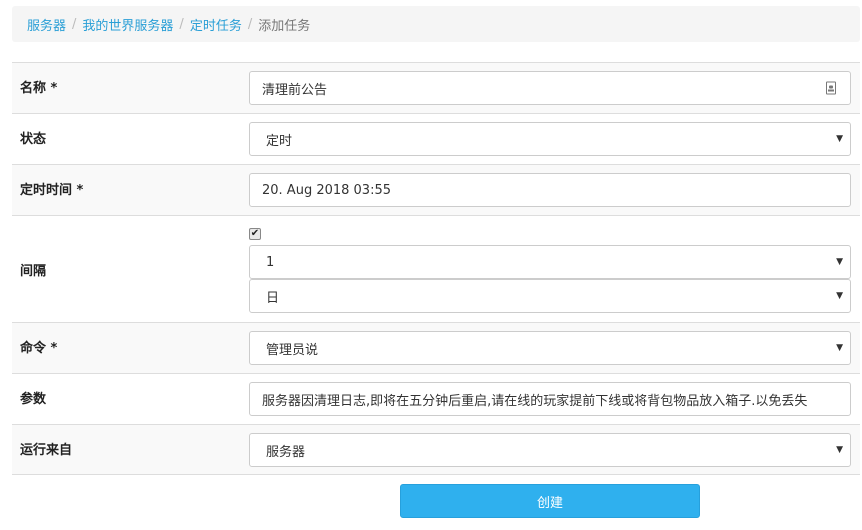 The width and height of the screenshot is (862, 530). What do you see at coordinates (270, 262) in the screenshot?
I see `interval-amount-value: 1` at bounding box center [270, 262].